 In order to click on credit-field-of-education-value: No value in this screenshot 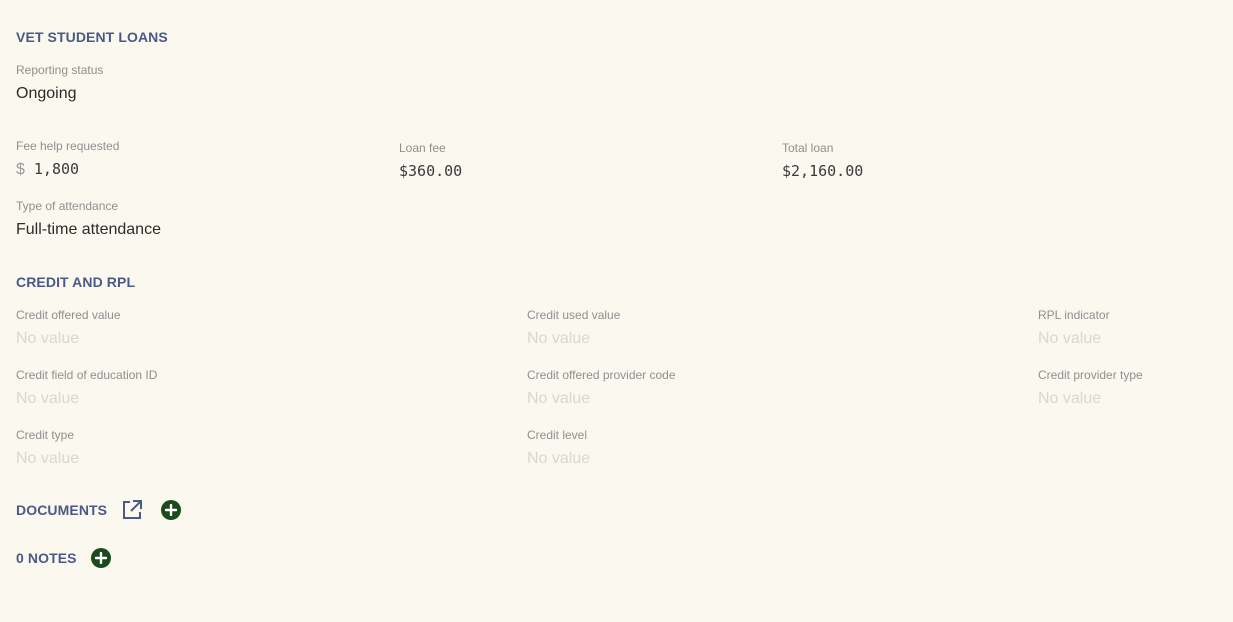, I will do `click(48, 398)`.